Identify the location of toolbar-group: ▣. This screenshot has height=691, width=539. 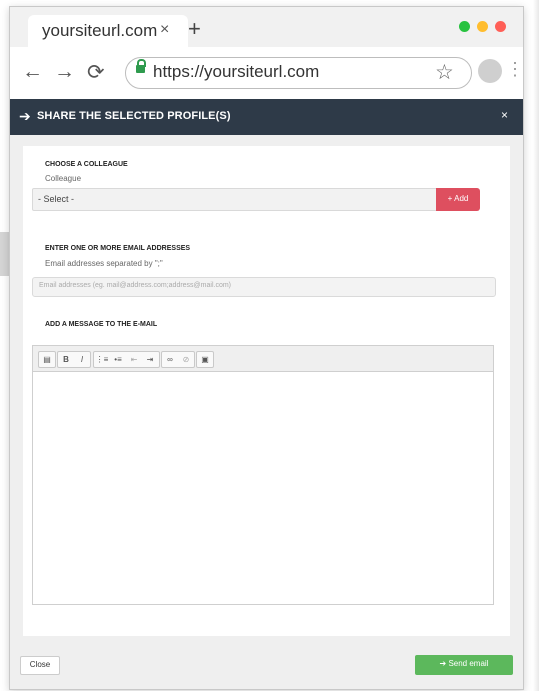
(205, 359).